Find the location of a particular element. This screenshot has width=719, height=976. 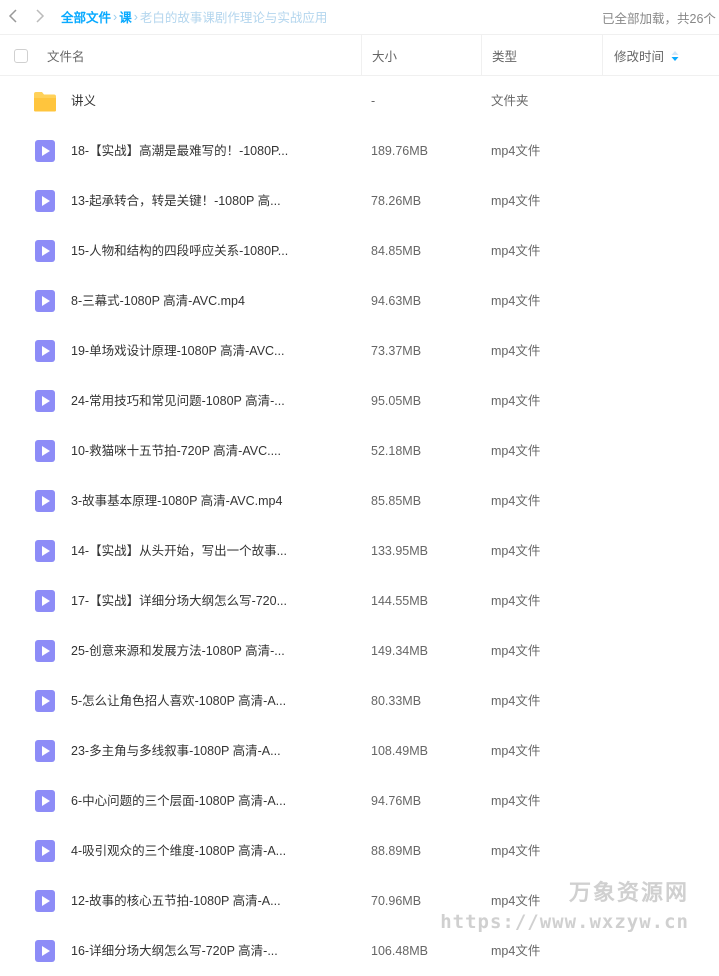

table-row: 25-创意来源和发展方法-1080P 高清-...149.34MBmp4文件 is located at coordinates (359, 651).